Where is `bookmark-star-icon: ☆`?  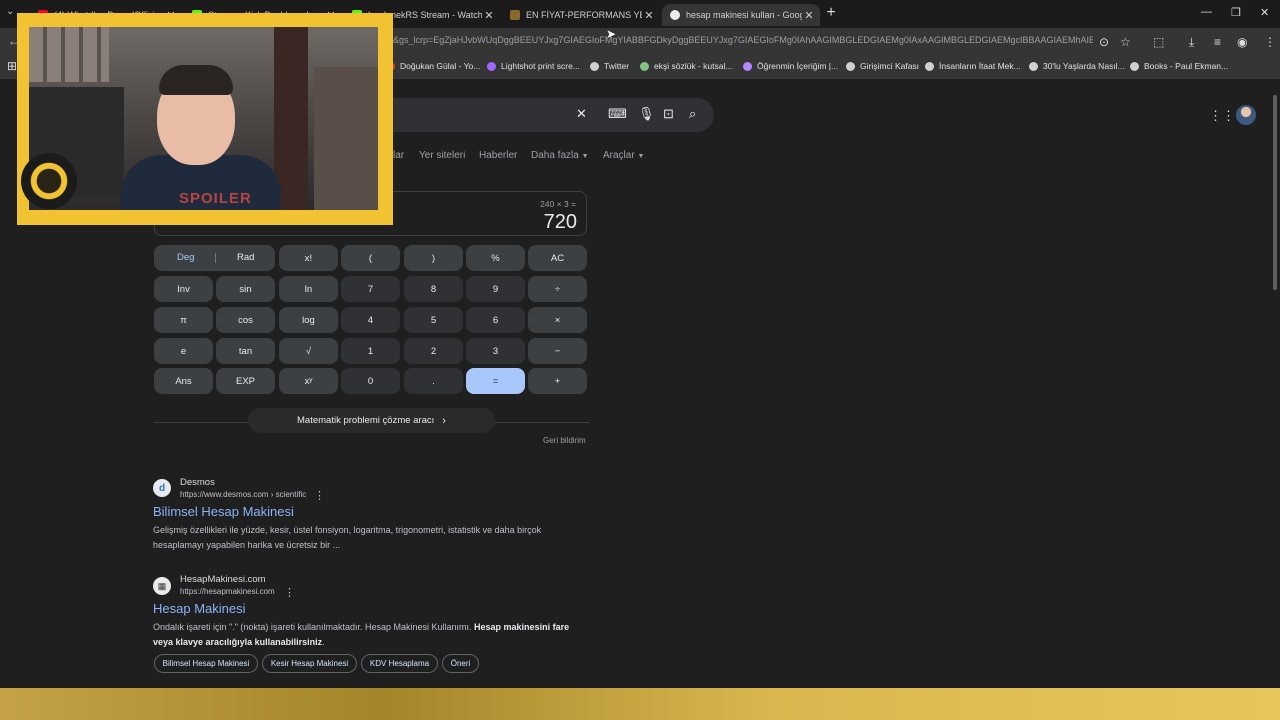
bookmark-star-icon: ☆ is located at coordinates (1125, 42).